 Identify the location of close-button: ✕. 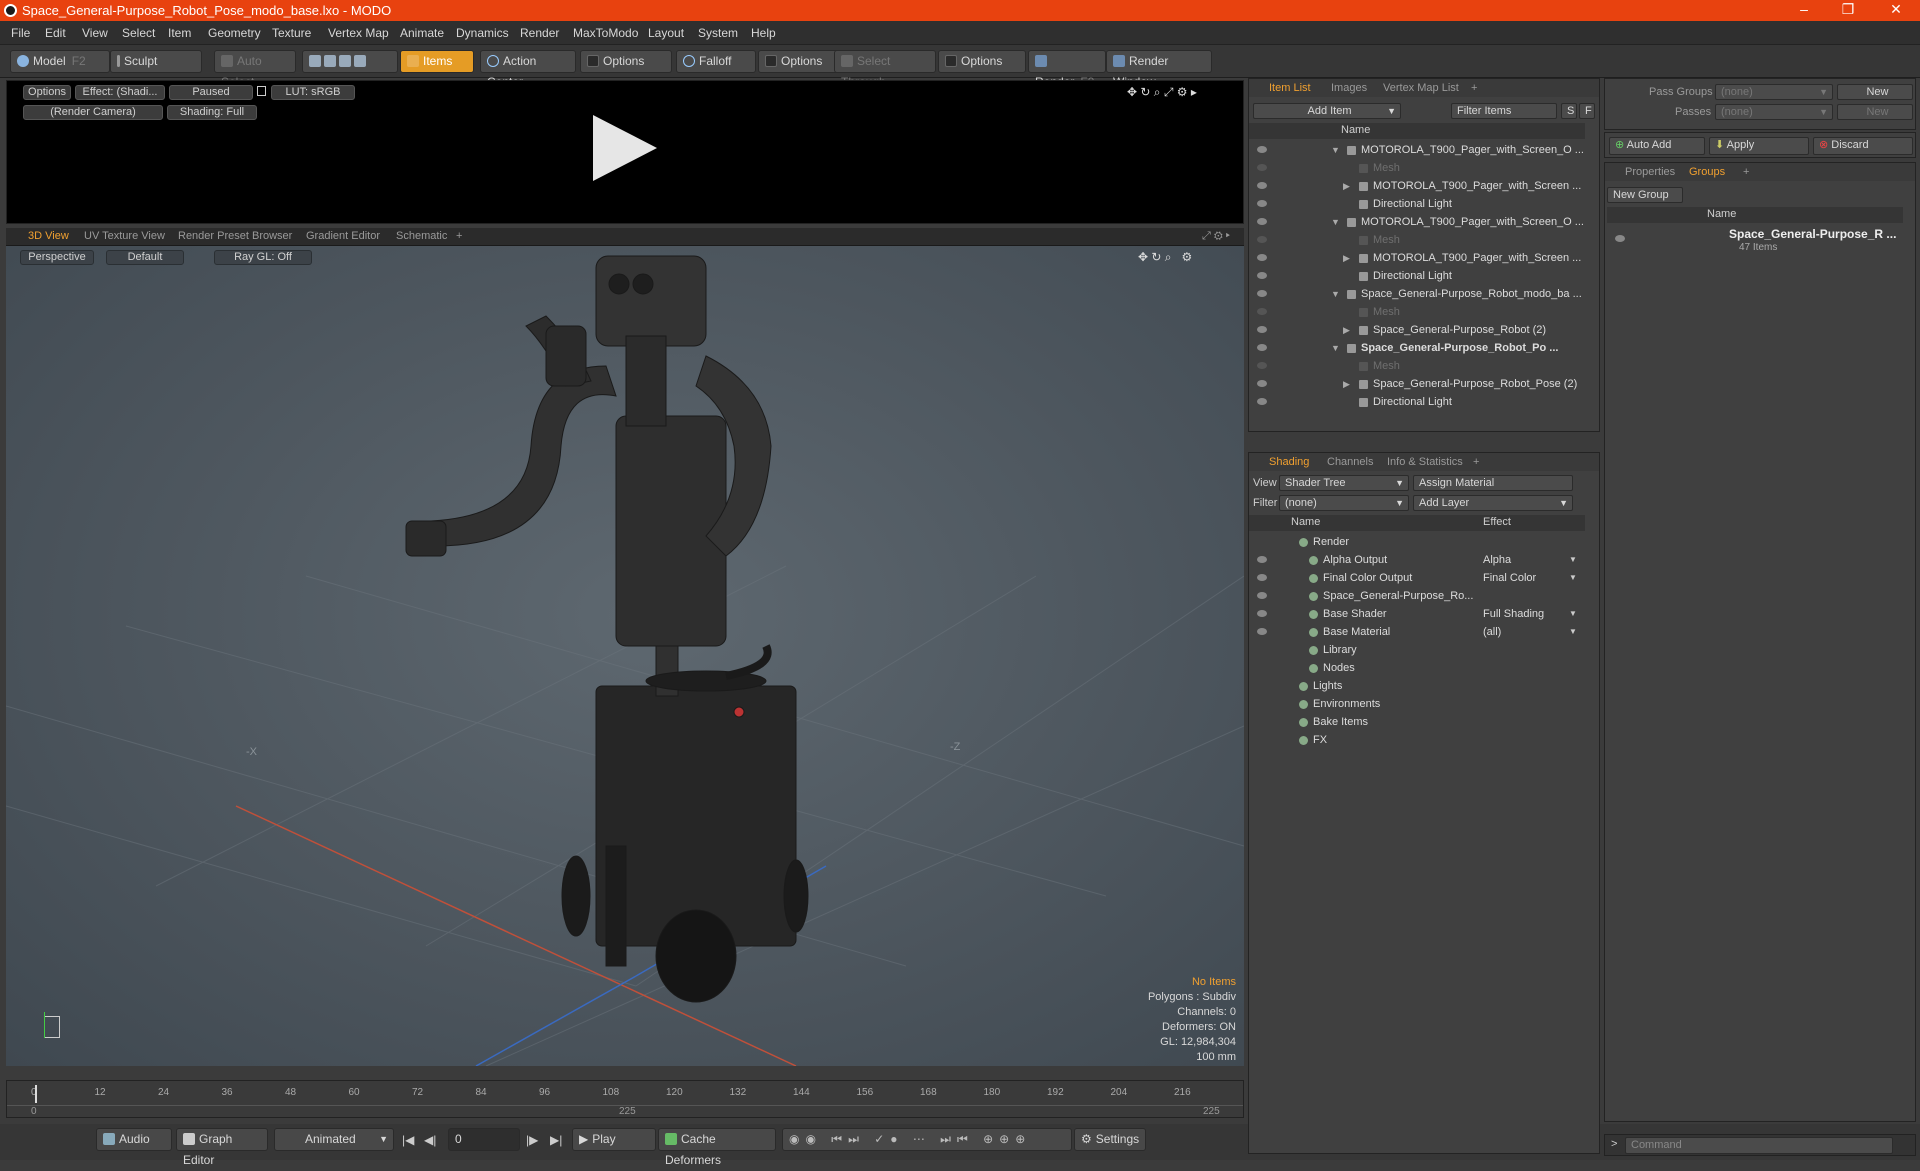
(1896, 9).